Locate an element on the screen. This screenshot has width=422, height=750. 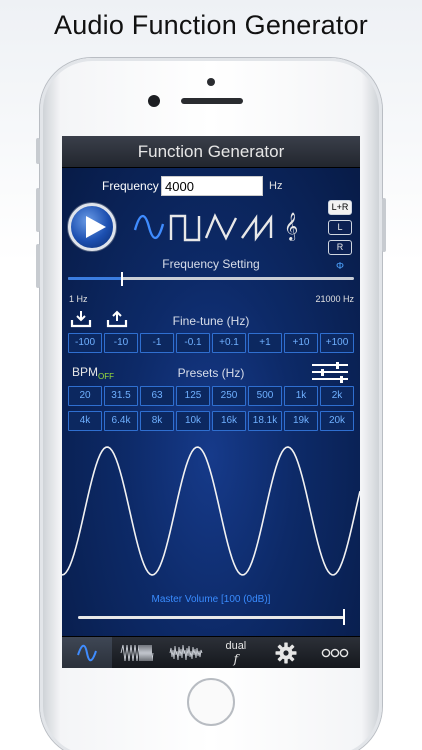
tab-settings is located at coordinates (286, 652).